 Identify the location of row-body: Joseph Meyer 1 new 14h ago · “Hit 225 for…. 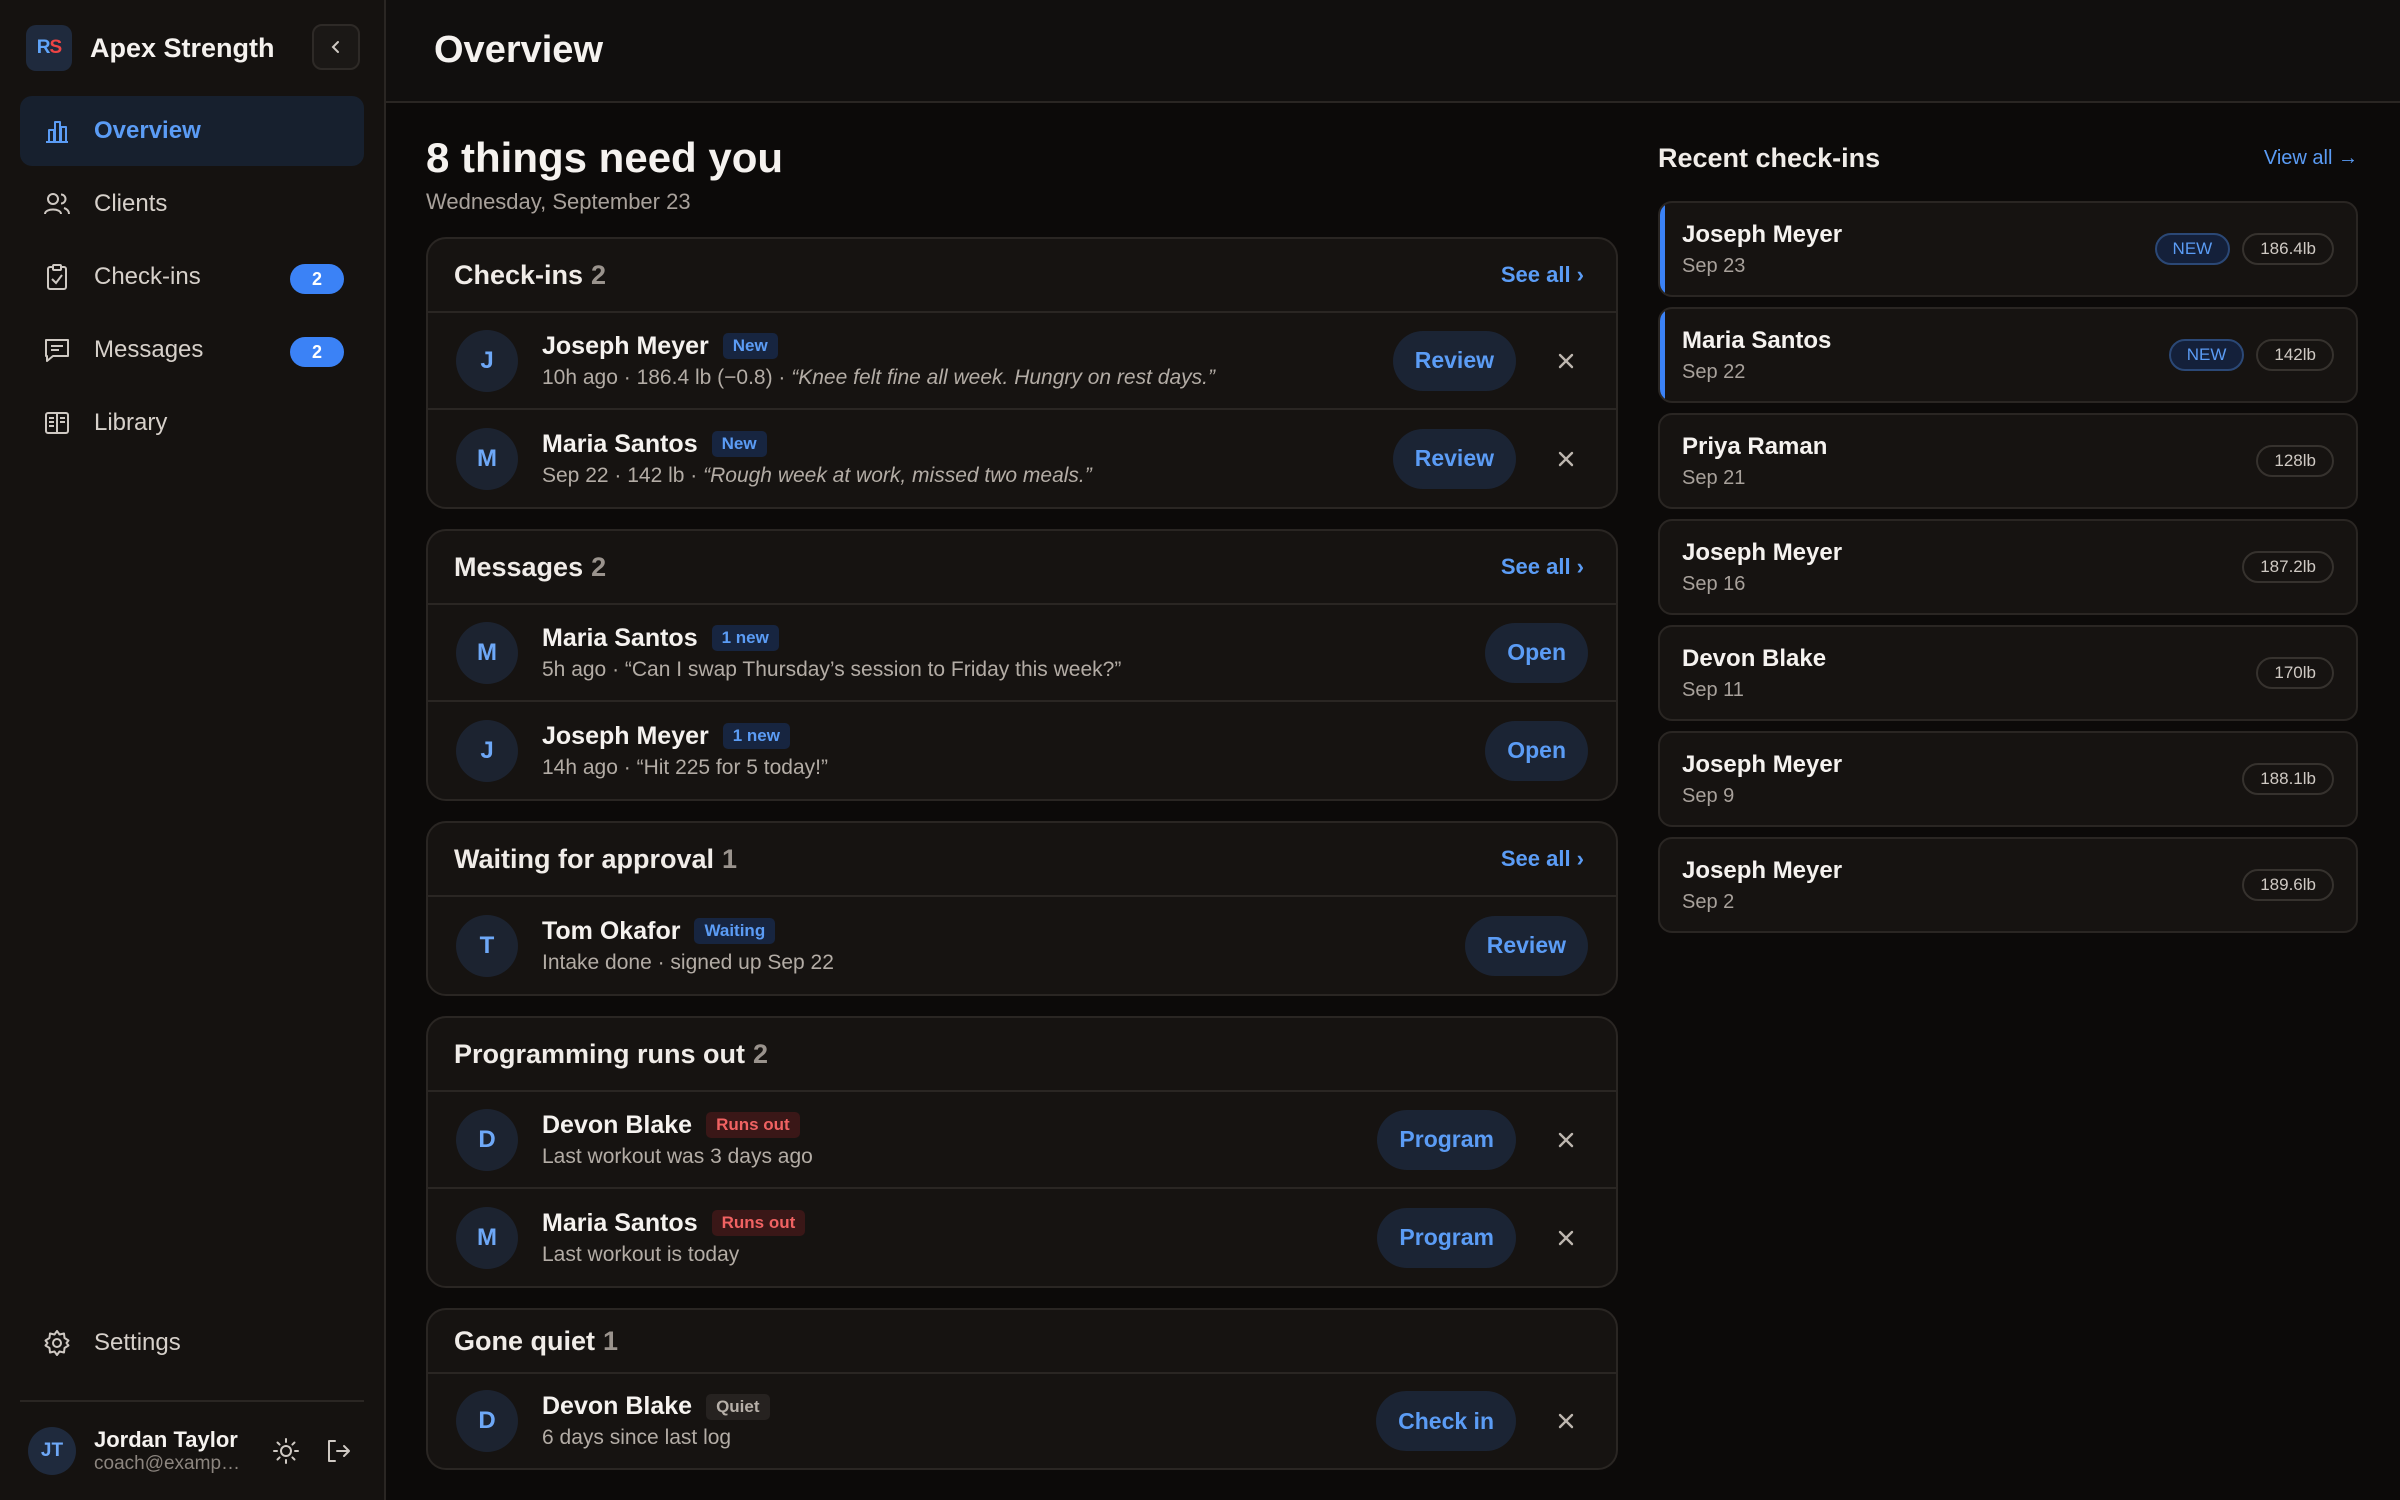
(1013, 751).